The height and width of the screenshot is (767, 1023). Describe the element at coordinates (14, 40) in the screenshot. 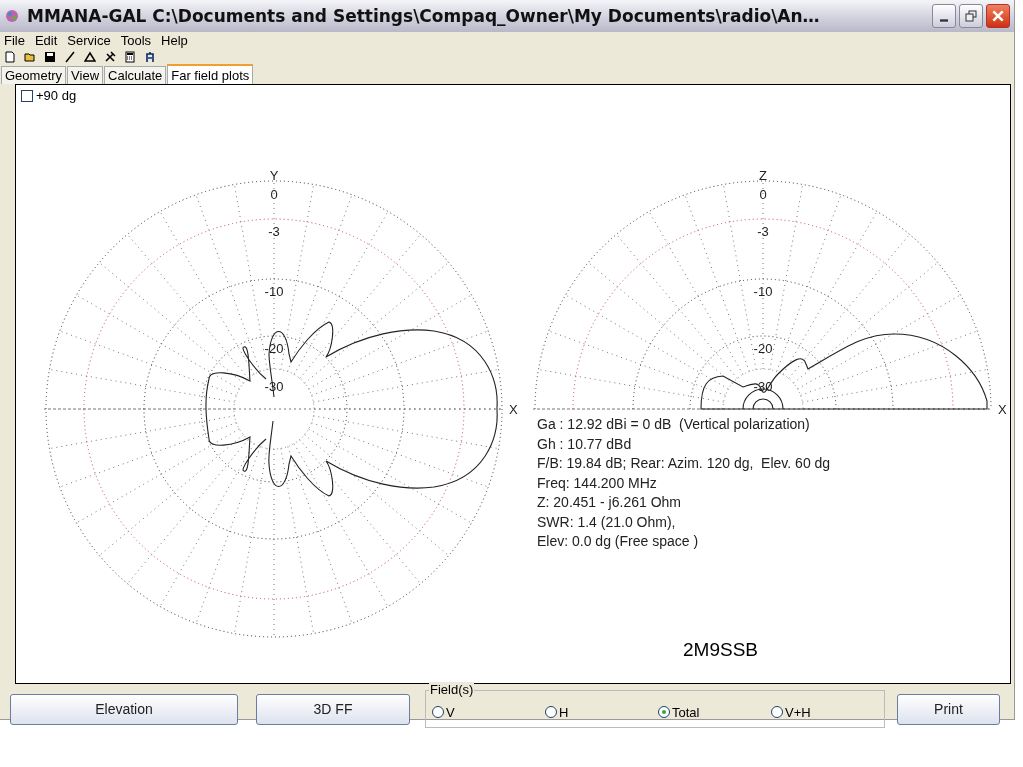

I see `menu-item: File` at that location.